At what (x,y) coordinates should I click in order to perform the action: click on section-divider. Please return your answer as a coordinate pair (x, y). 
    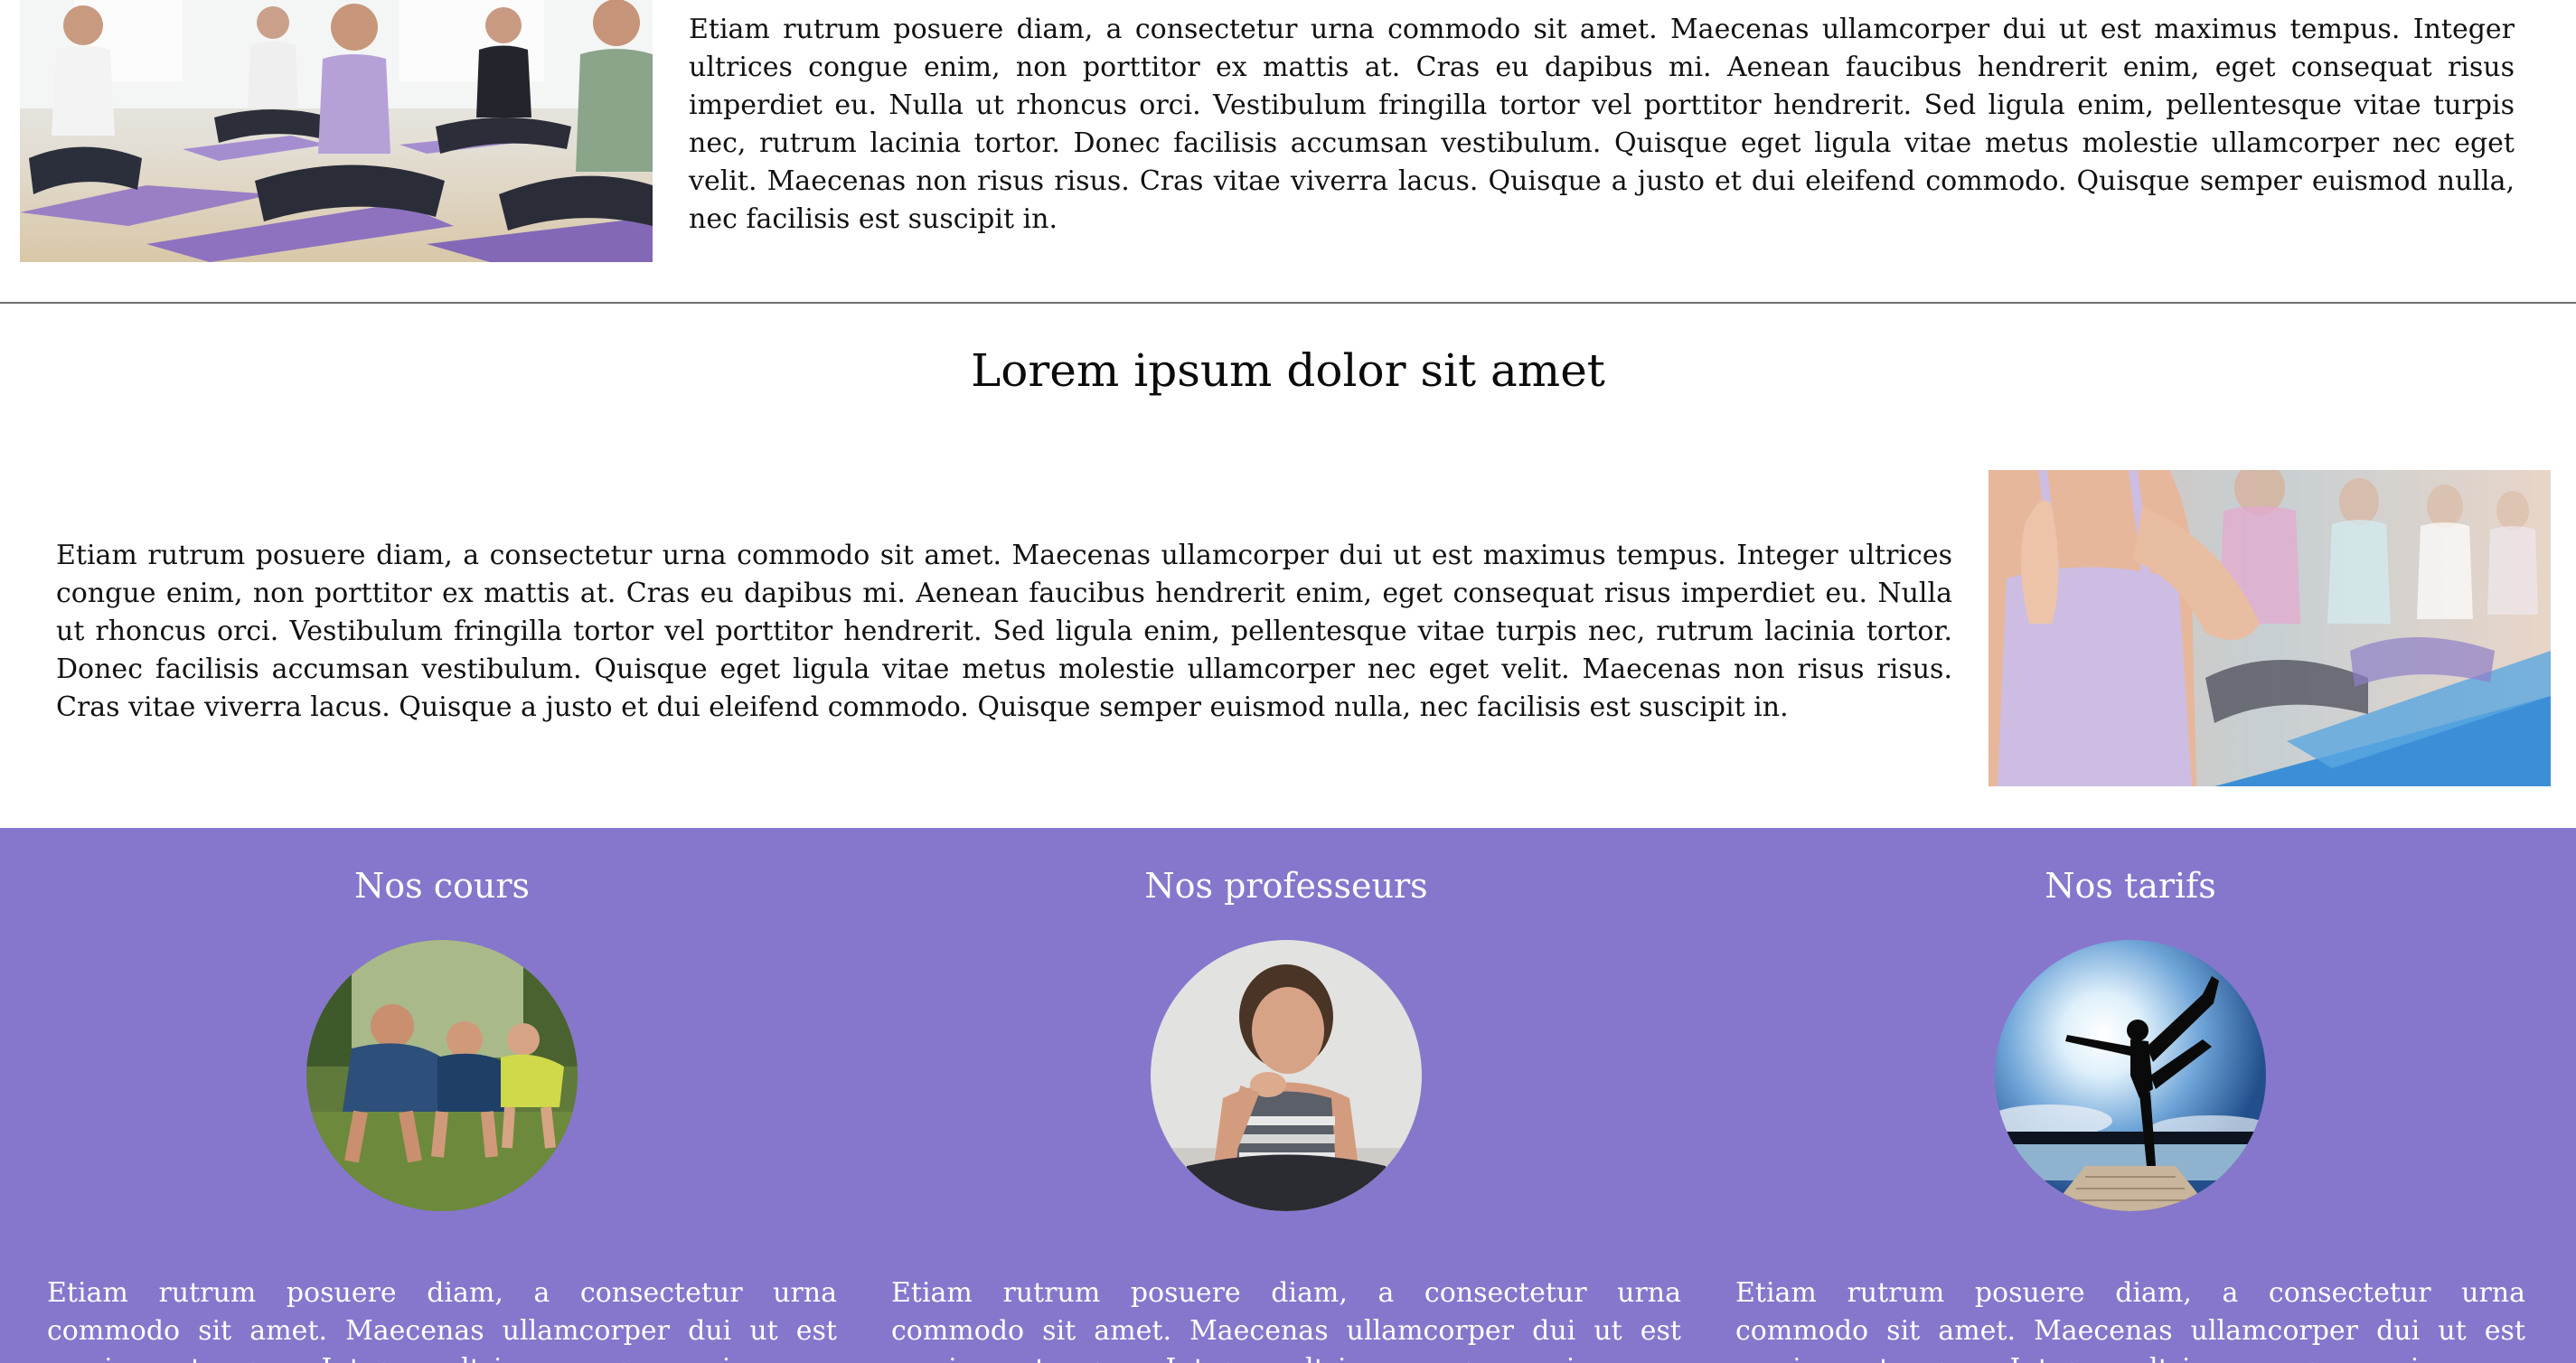
    Looking at the image, I should click on (1288, 303).